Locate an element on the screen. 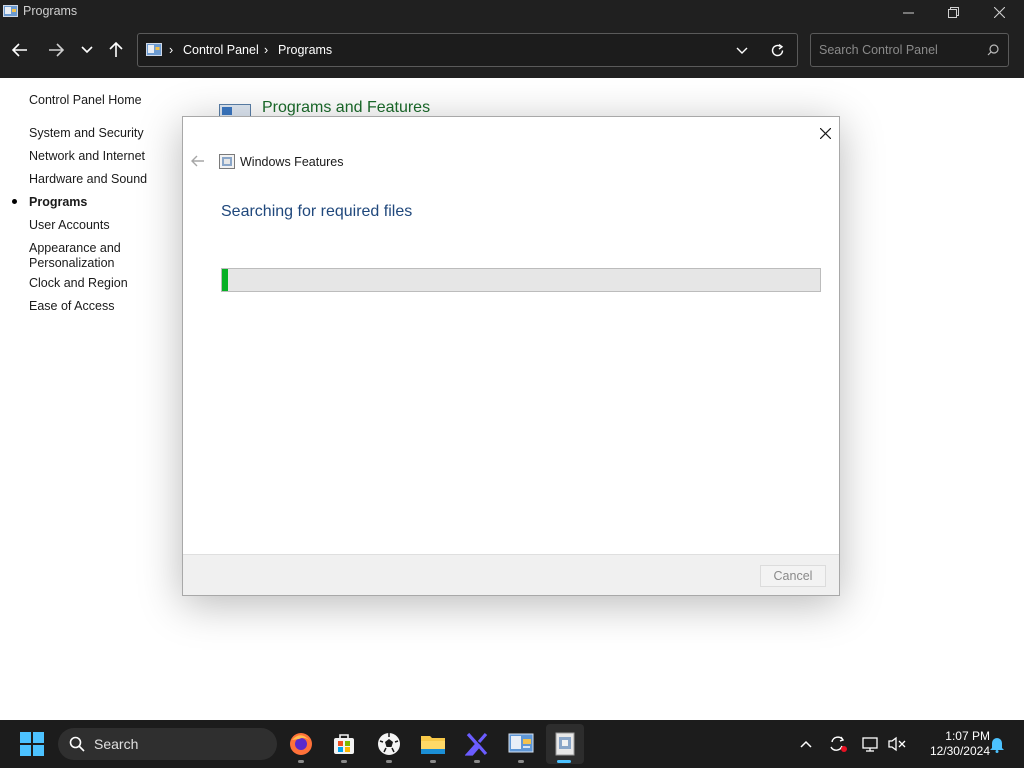  taskbar-search-label: Search is located at coordinates (116, 744).